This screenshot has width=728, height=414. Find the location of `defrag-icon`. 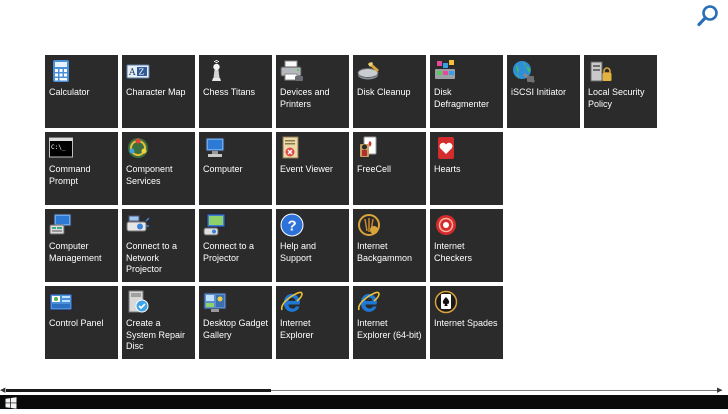

defrag-icon is located at coordinates (446, 71).